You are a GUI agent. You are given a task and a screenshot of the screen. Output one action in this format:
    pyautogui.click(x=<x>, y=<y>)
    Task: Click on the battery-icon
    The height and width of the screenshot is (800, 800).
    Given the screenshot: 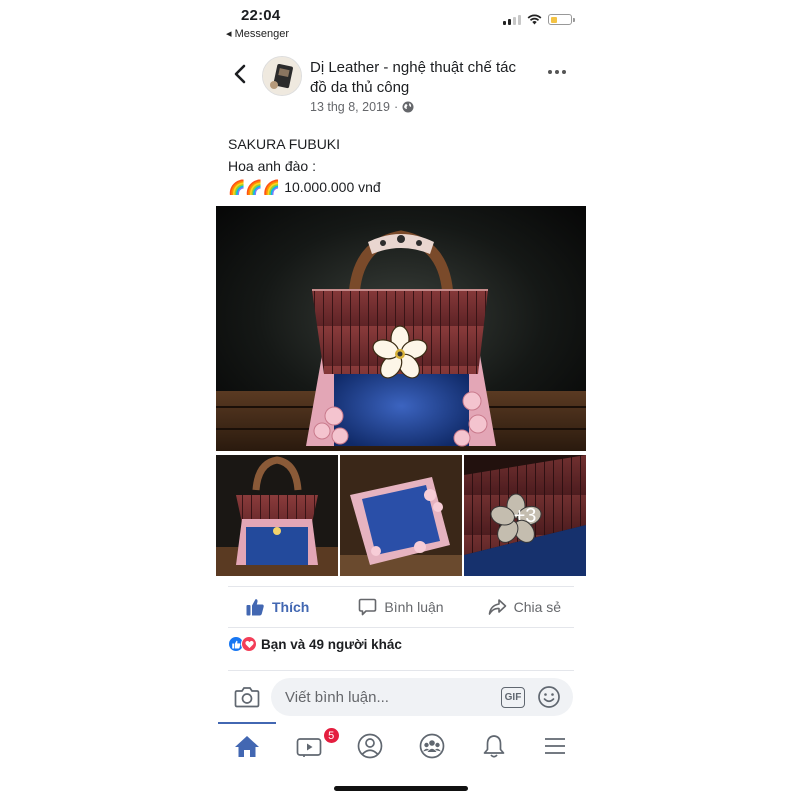 What is the action you would take?
    pyautogui.click(x=561, y=19)
    